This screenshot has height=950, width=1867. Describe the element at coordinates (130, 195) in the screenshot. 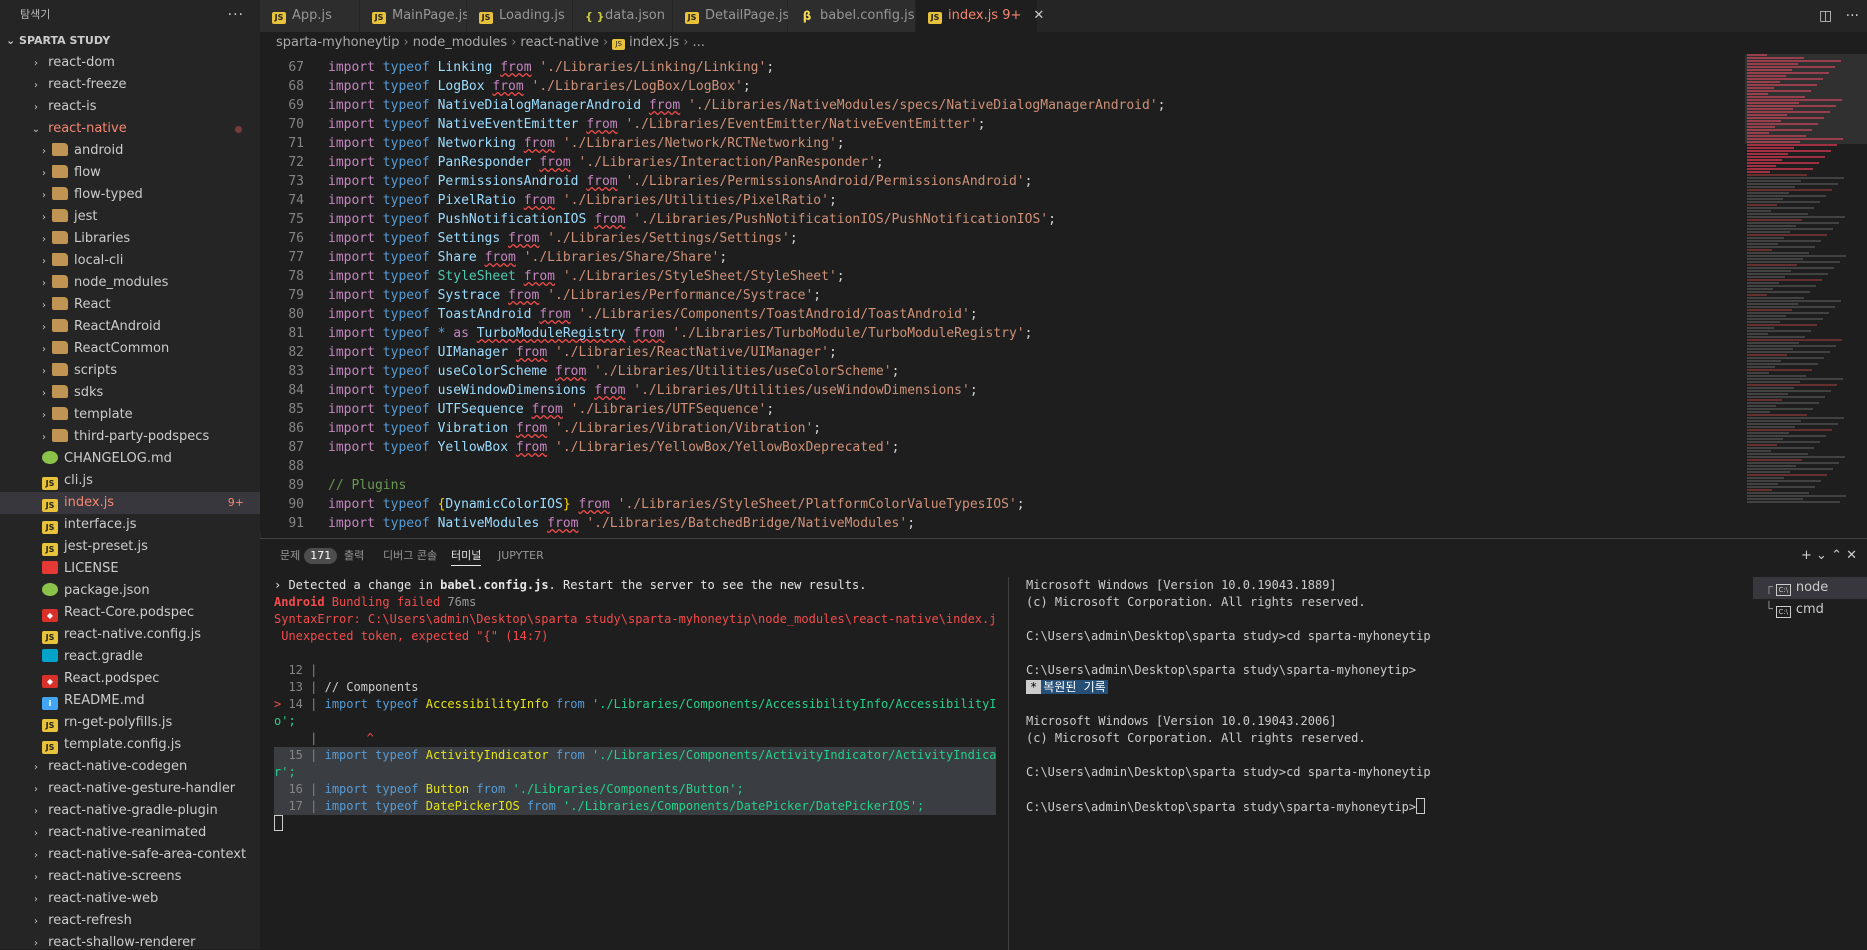

I see `tree-item: › flow-typed` at that location.